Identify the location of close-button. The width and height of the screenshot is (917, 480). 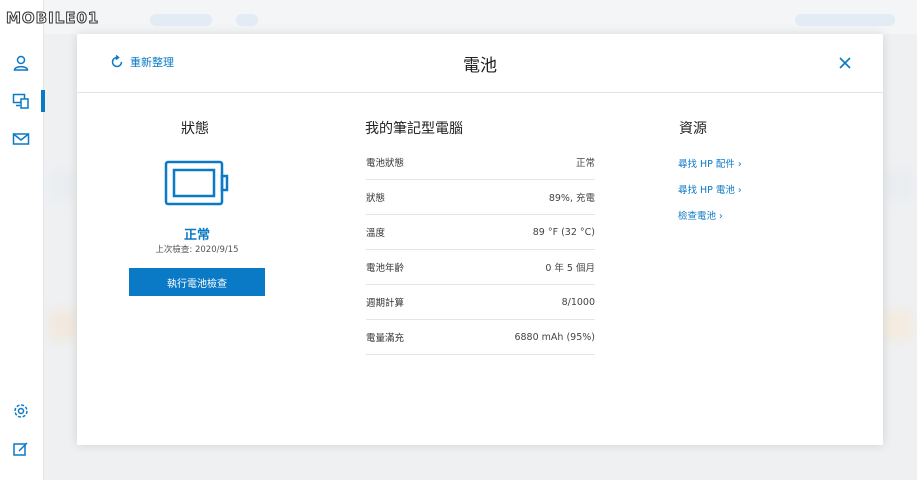
(845, 63).